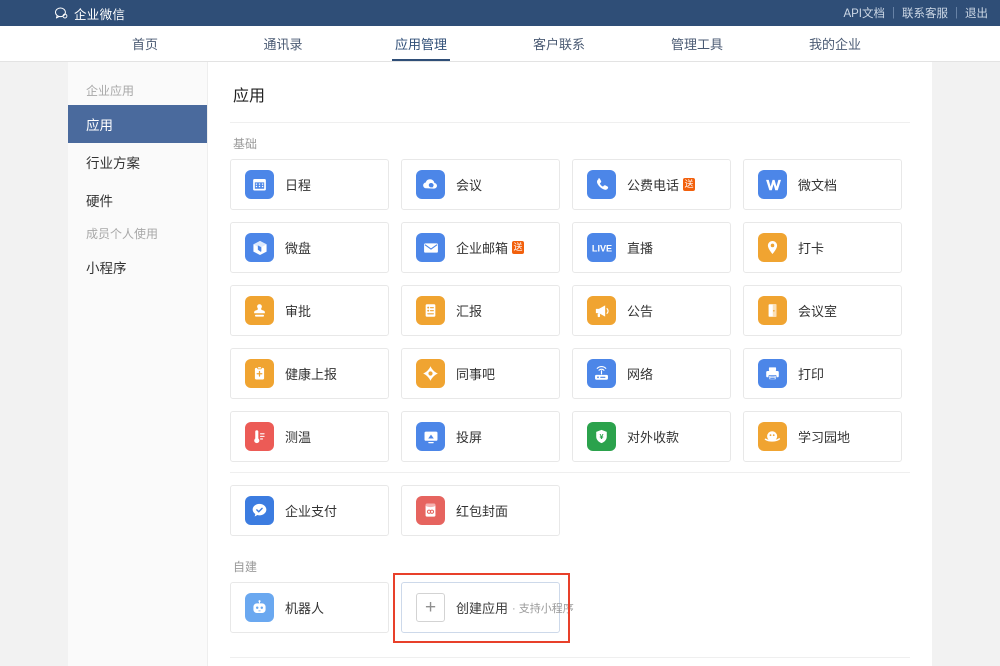 This screenshot has height=666, width=1000. What do you see at coordinates (469, 185) in the screenshot?
I see `app-card-label: 会议` at bounding box center [469, 185].